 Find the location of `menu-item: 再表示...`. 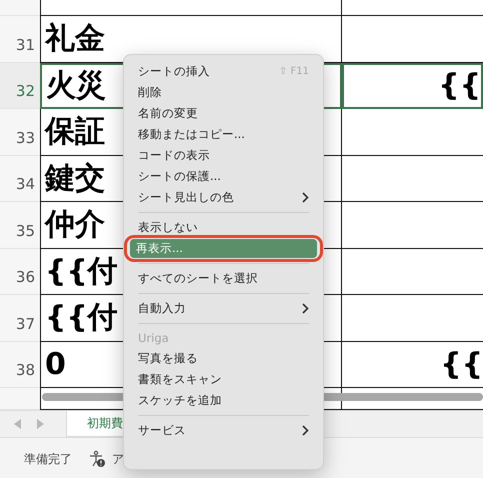

menu-item: 再表示... is located at coordinates (223, 248).